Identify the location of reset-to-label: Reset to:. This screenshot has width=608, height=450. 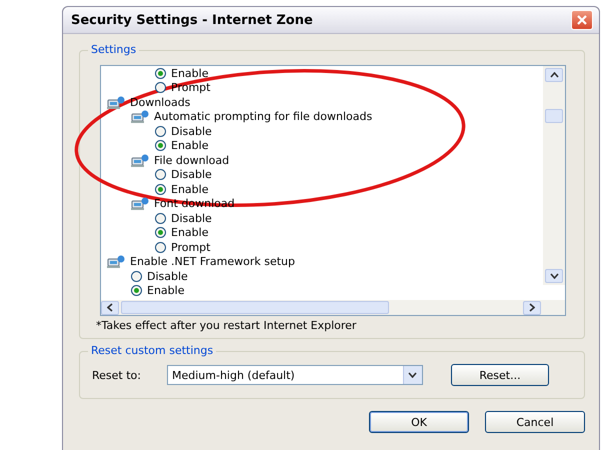
(116, 375).